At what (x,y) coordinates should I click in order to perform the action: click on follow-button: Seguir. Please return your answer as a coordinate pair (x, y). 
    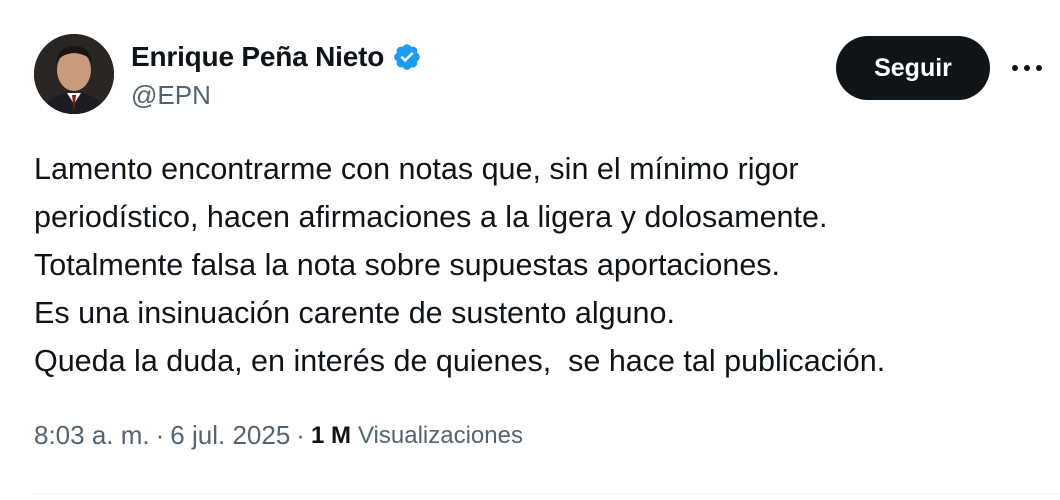
    Looking at the image, I should click on (913, 68).